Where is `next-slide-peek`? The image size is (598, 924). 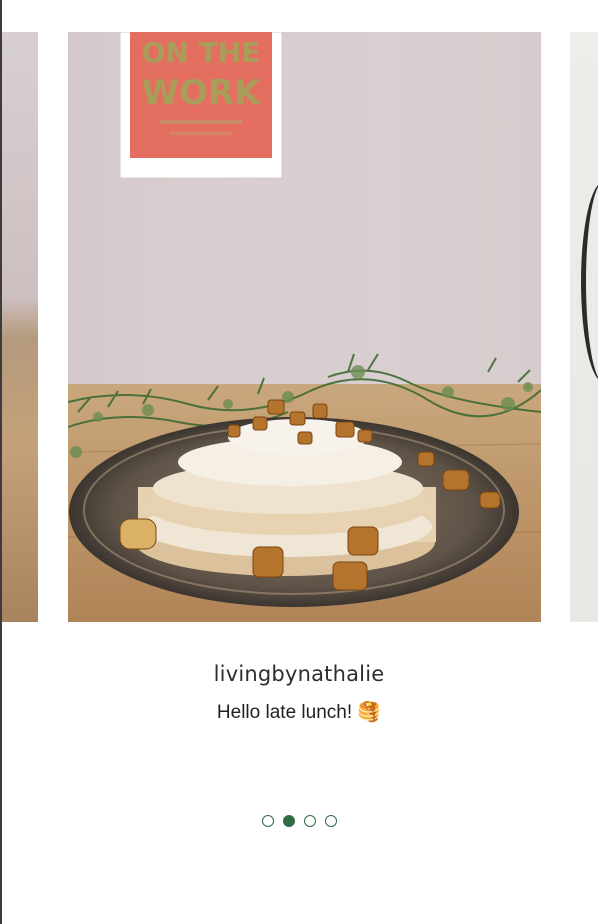
next-slide-peek is located at coordinates (584, 327).